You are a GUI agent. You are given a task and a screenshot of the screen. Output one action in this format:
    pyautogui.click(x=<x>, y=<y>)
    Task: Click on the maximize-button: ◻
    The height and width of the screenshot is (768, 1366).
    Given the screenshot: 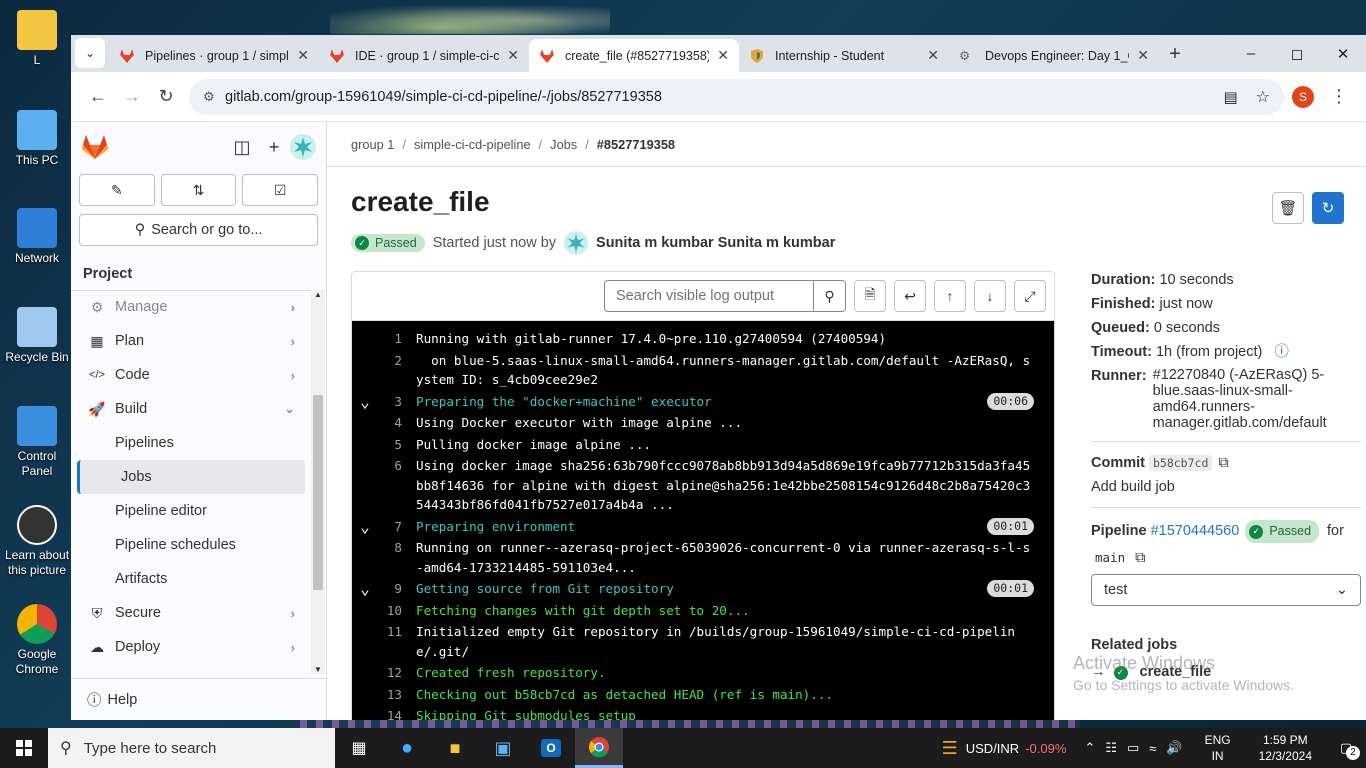 What is the action you would take?
    pyautogui.click(x=1297, y=53)
    